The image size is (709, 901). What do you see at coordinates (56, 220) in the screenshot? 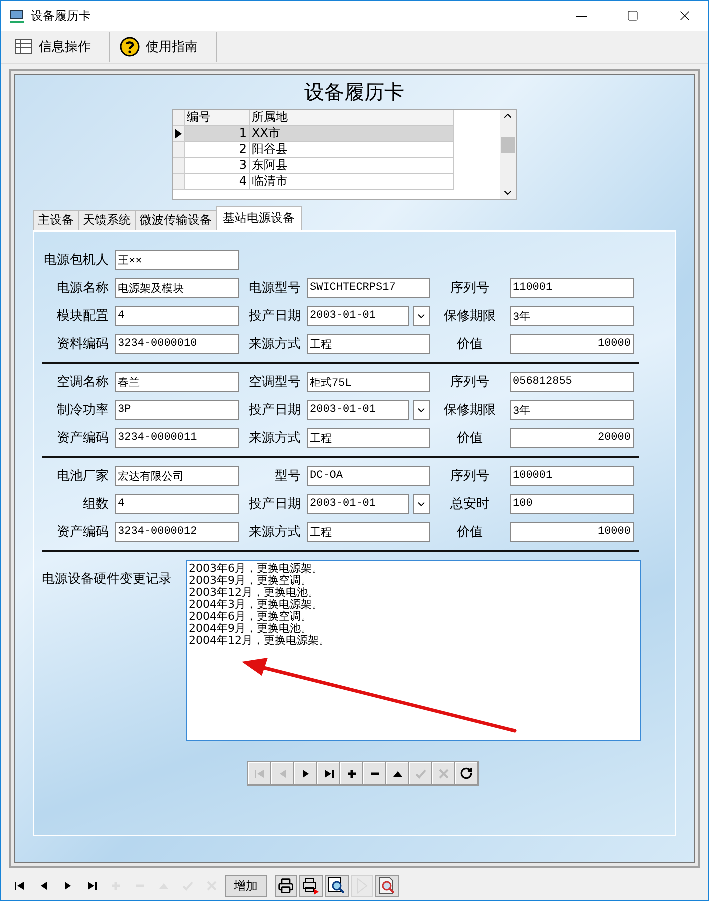
I see `tab: 主设备` at bounding box center [56, 220].